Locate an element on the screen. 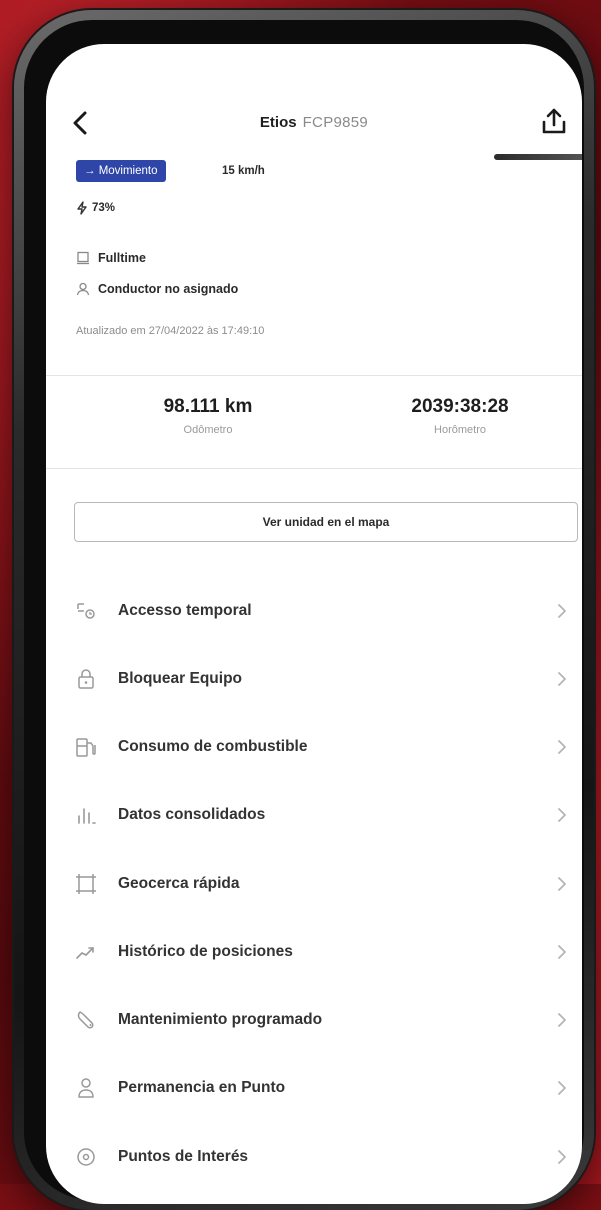  menu-item-fuel-consumption: Consumo de combustible is located at coordinates (314, 747).